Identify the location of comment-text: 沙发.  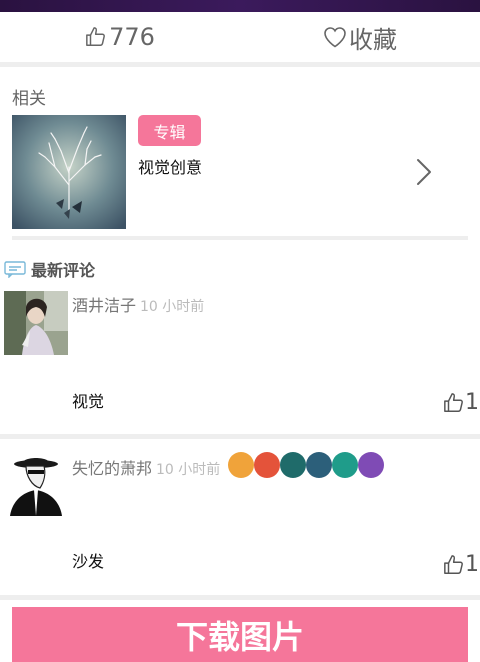
(88, 561).